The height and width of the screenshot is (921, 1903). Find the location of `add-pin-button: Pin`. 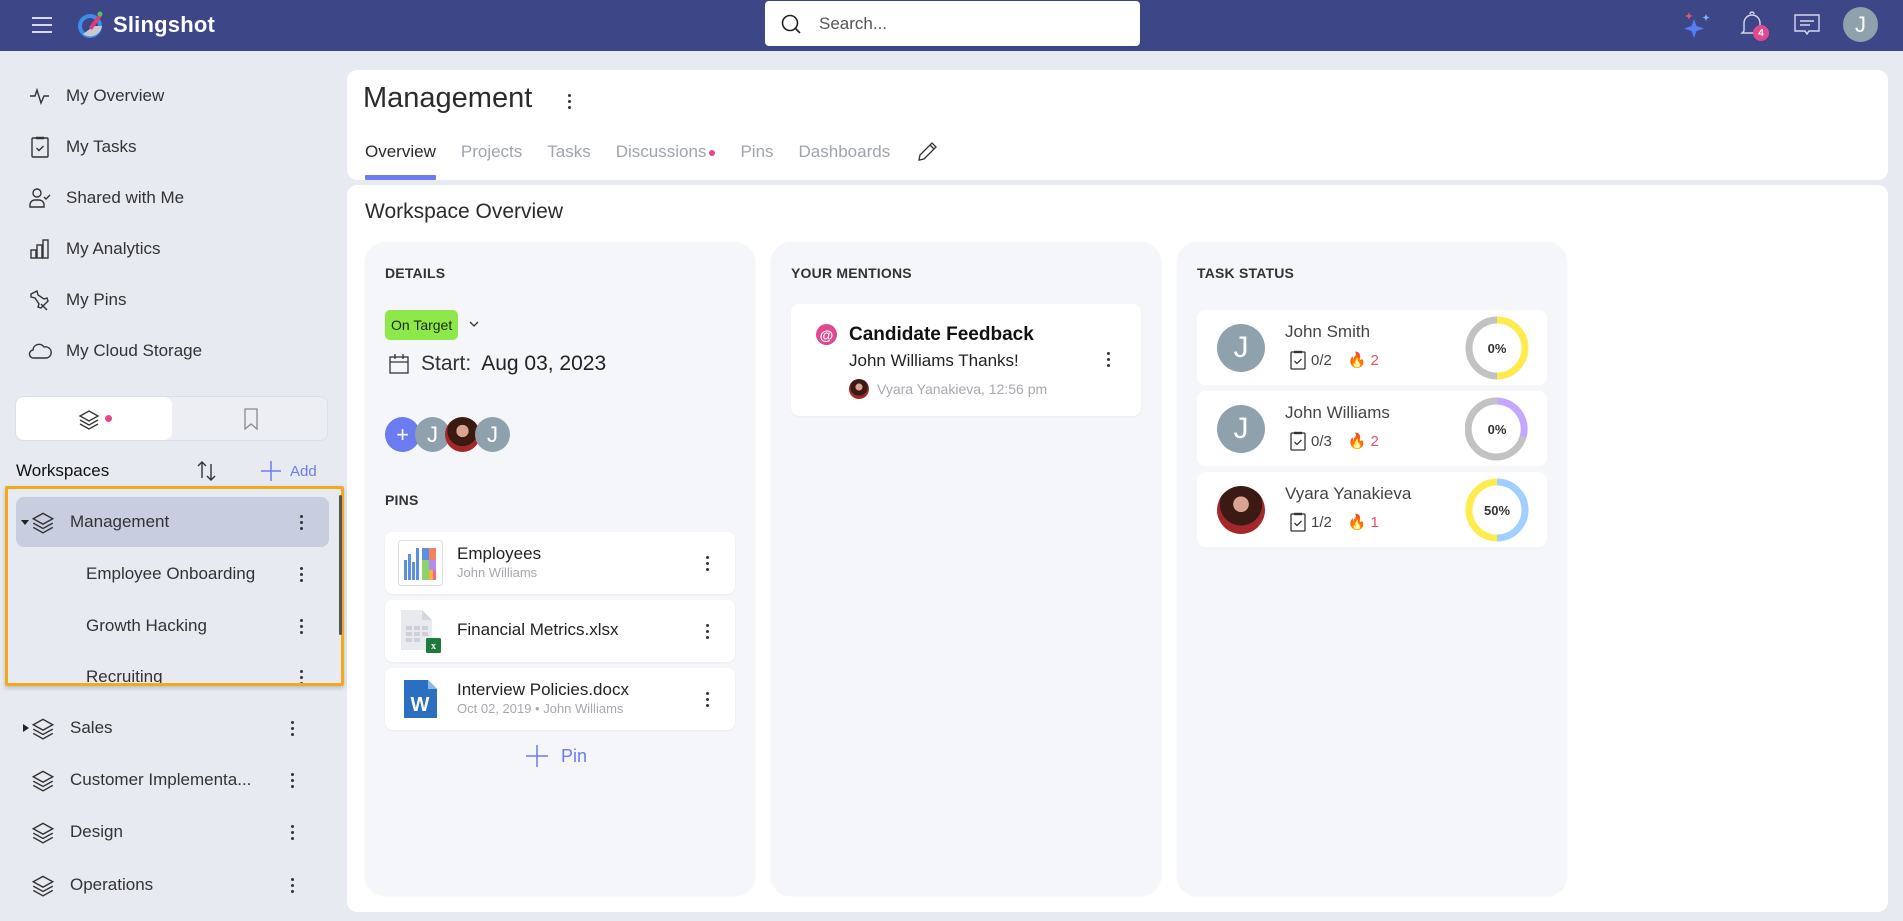

add-pin-button: Pin is located at coordinates (556, 756).